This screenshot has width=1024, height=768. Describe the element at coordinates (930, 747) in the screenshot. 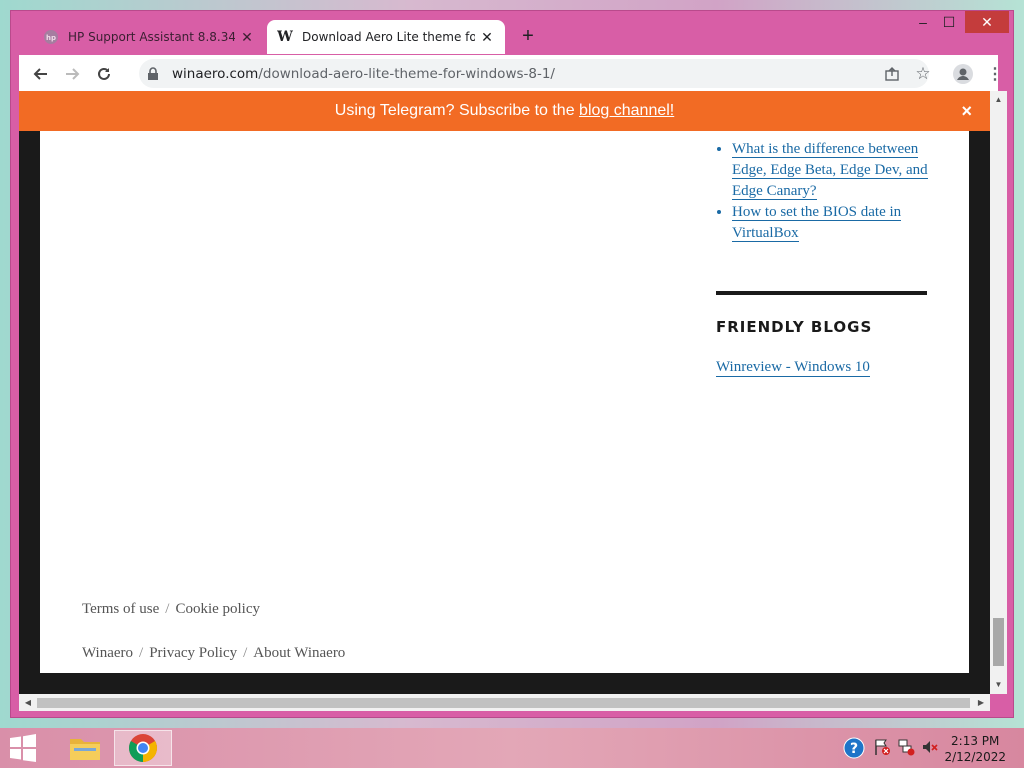

I see `volume-muted-icon` at that location.